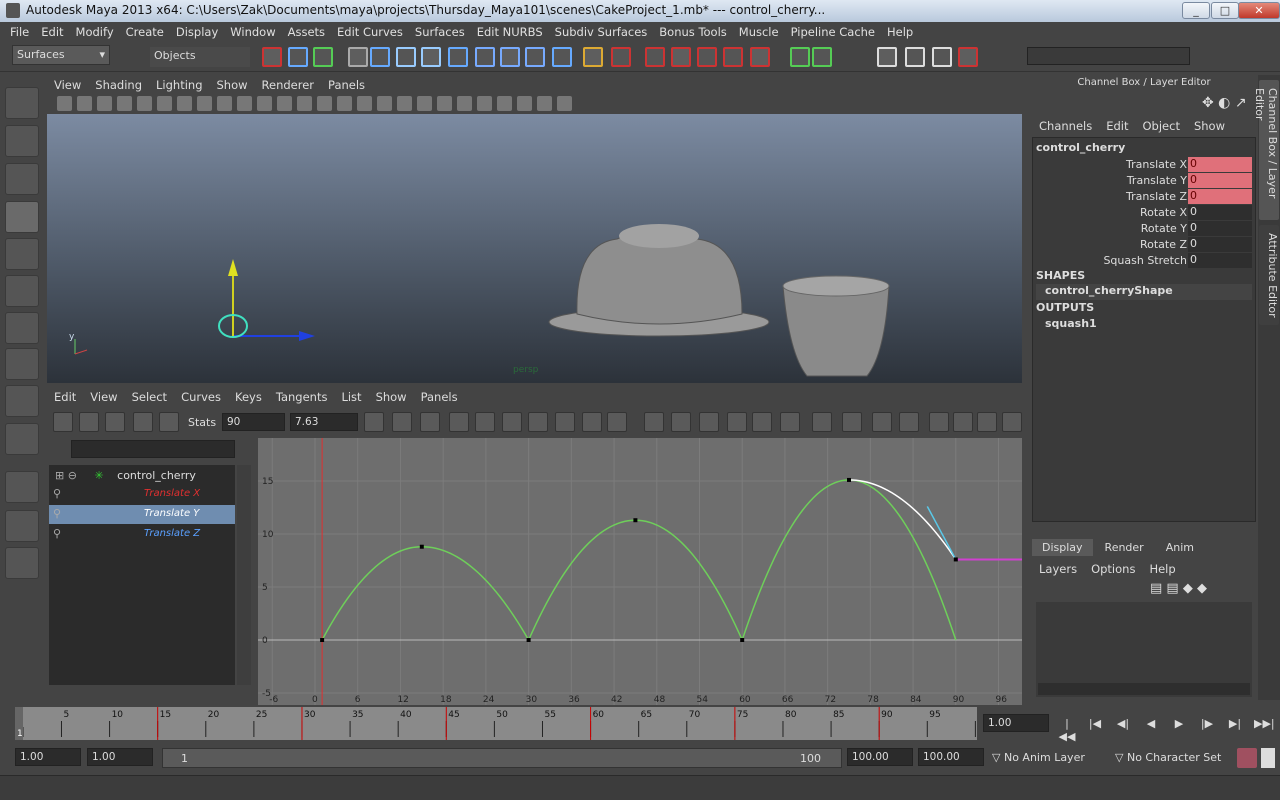 The image size is (1280, 800). What do you see at coordinates (118, 85) in the screenshot?
I see `viewport-menu-shading: Shading` at bounding box center [118, 85].